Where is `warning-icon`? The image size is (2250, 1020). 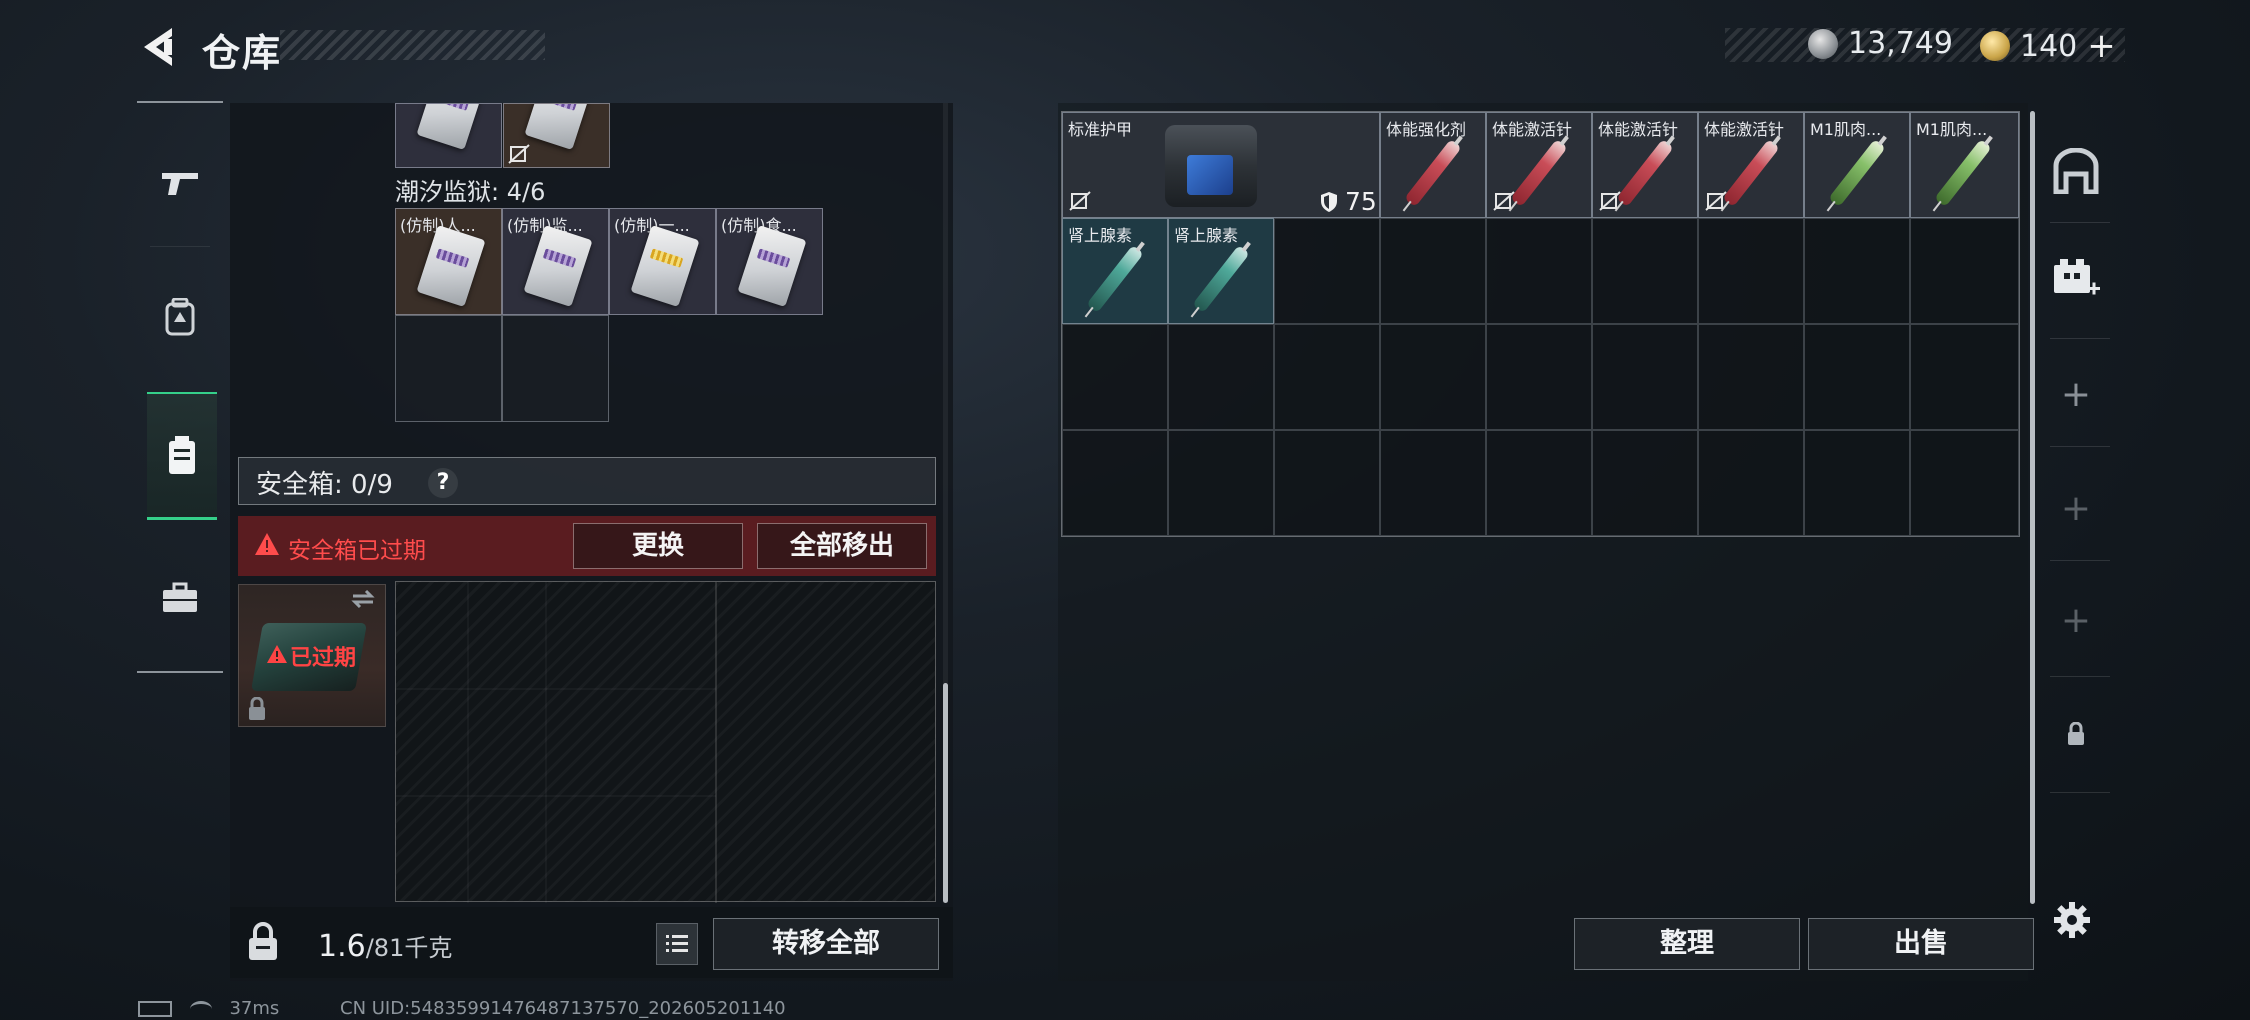 warning-icon is located at coordinates (277, 654).